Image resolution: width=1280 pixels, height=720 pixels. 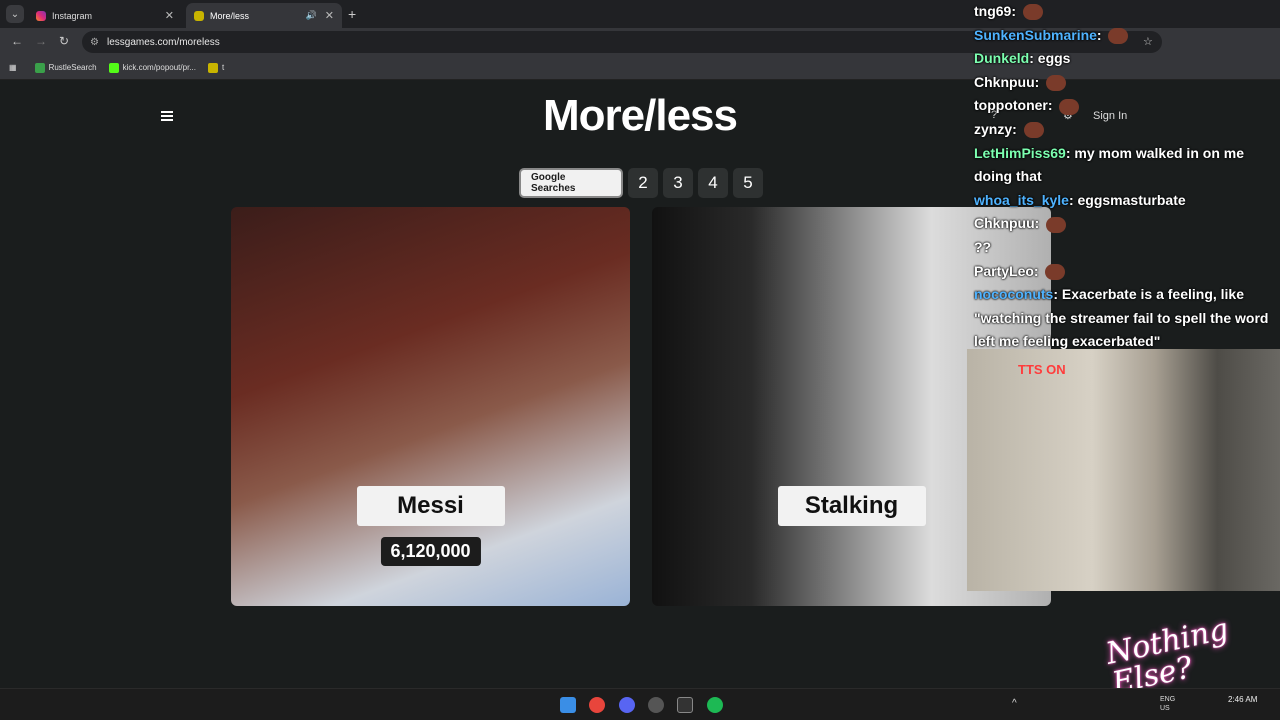 I want to click on terminal-icon, so click(x=685, y=705).